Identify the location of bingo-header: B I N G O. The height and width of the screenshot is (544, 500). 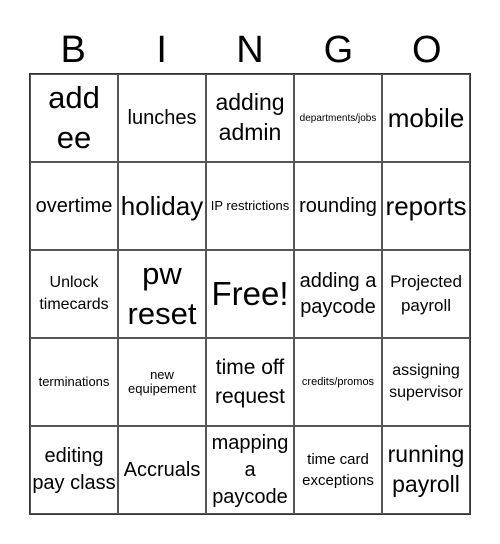
(250, 50).